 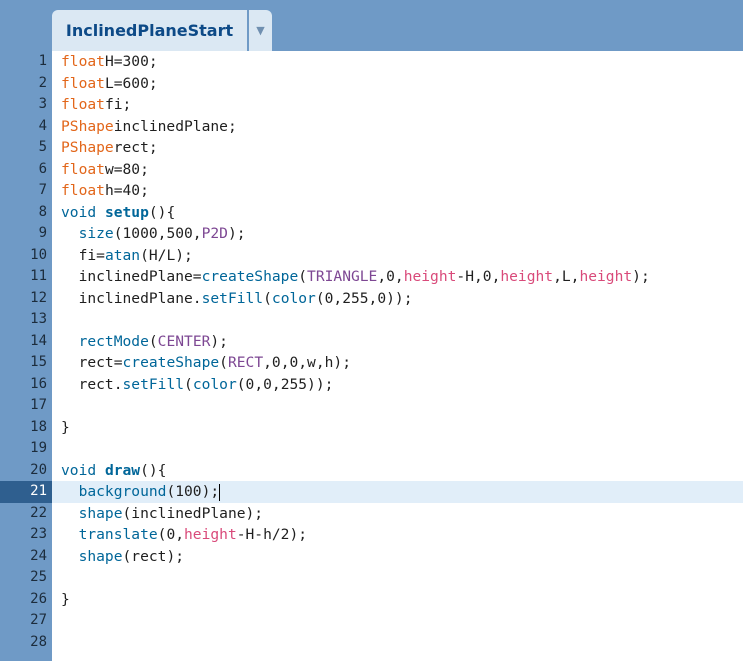 I want to click on code-line: fi=atan(H/L);, so click(x=401, y=256).